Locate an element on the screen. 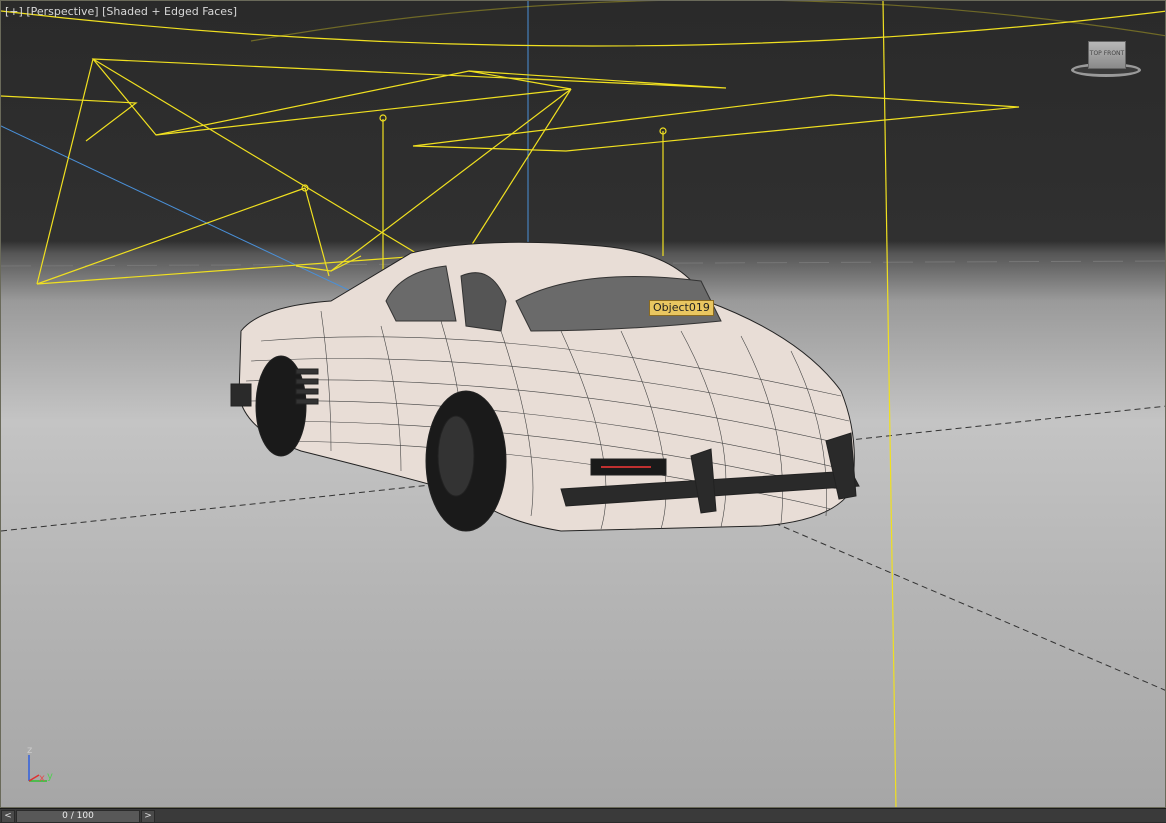  viewcube-face: TOP FRONT is located at coordinates (1107, 55).